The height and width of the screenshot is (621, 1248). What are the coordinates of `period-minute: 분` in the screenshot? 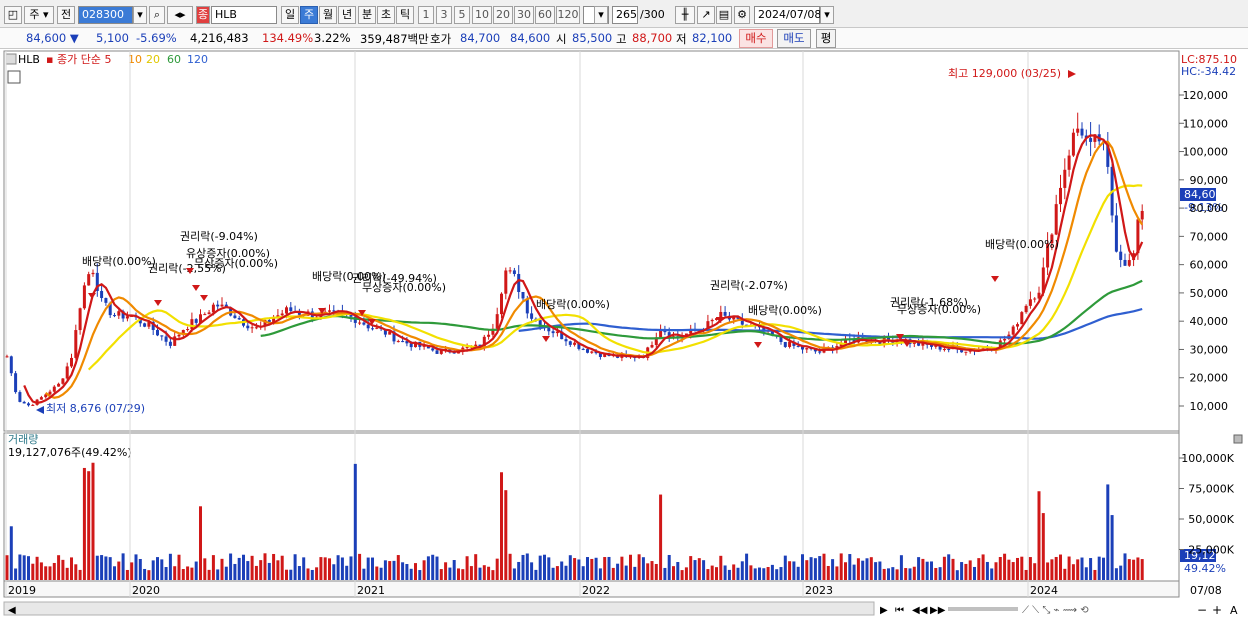 It's located at (367, 15).